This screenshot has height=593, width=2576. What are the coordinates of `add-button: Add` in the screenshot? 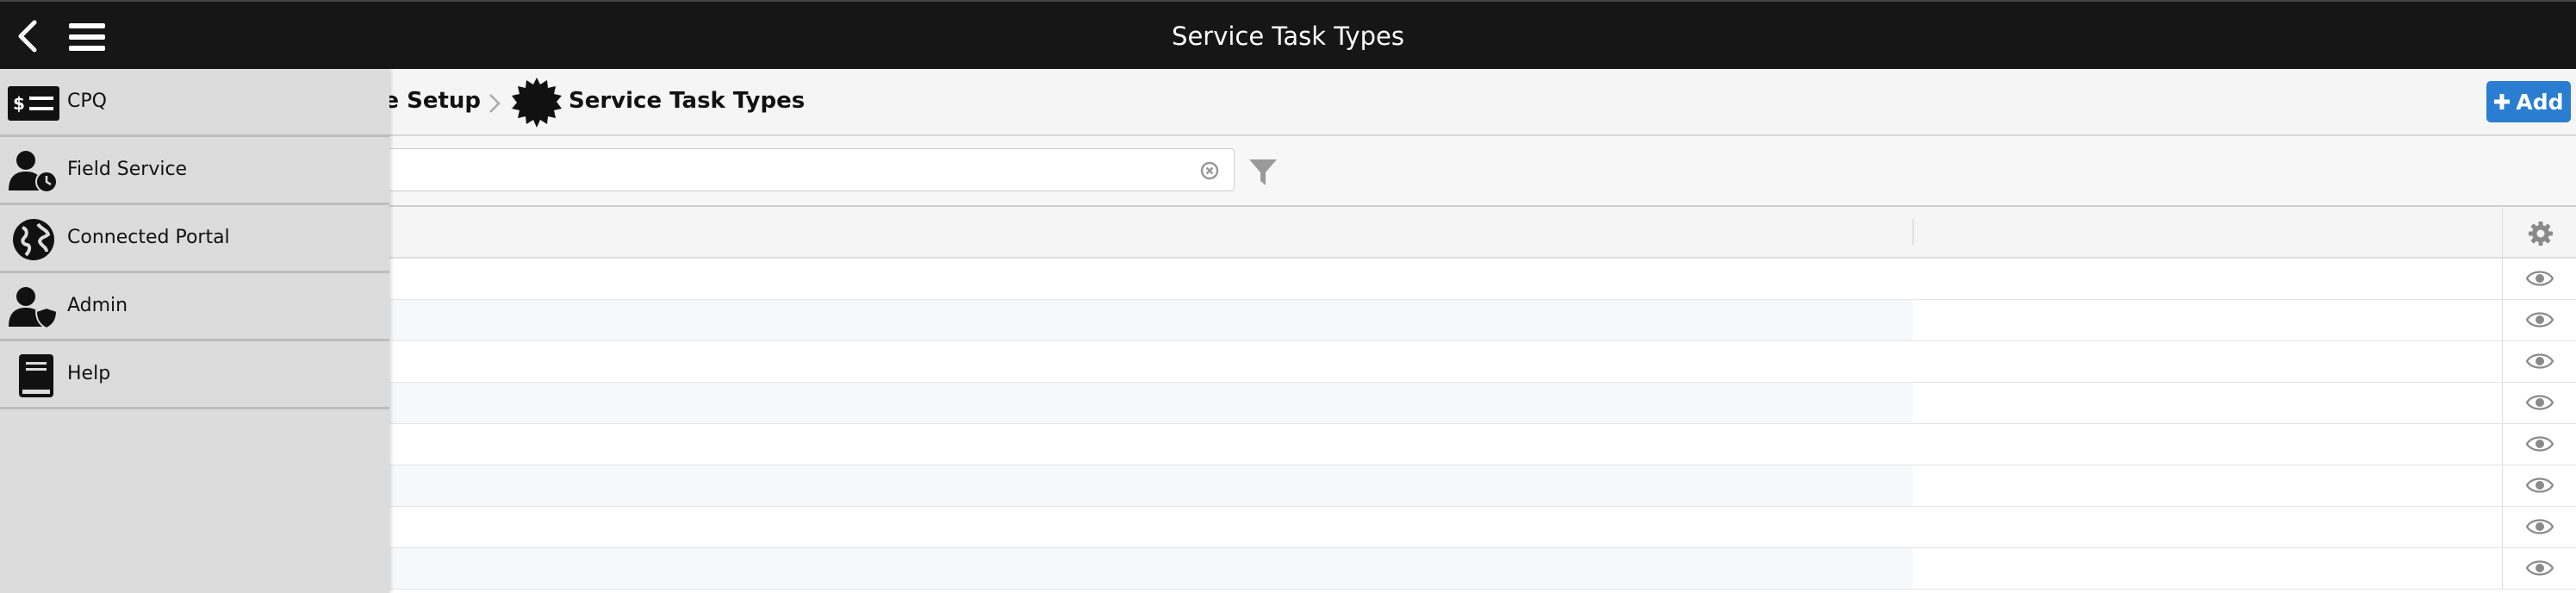 It's located at (2529, 101).